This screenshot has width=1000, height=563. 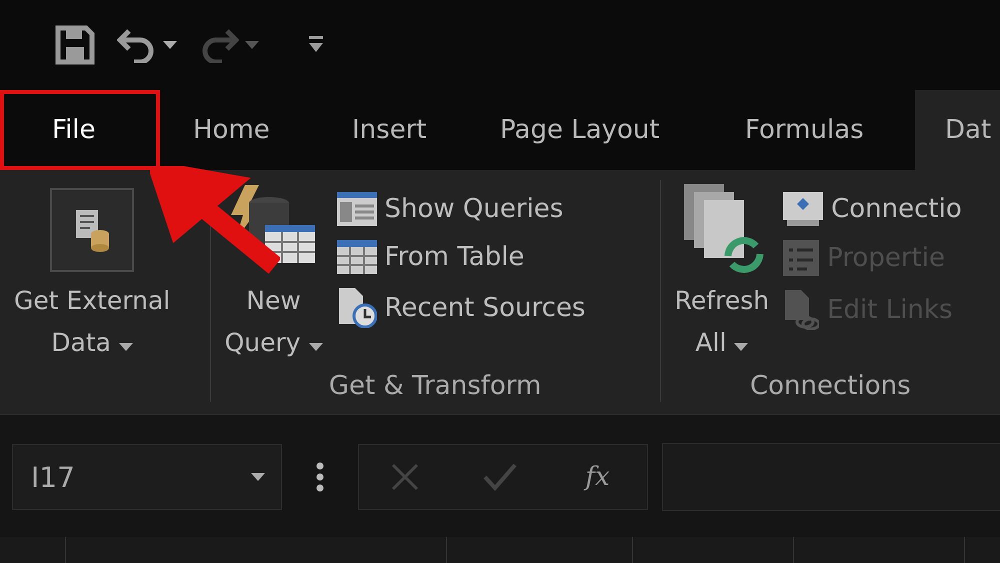 I want to click on more-options-icon, so click(x=320, y=477).